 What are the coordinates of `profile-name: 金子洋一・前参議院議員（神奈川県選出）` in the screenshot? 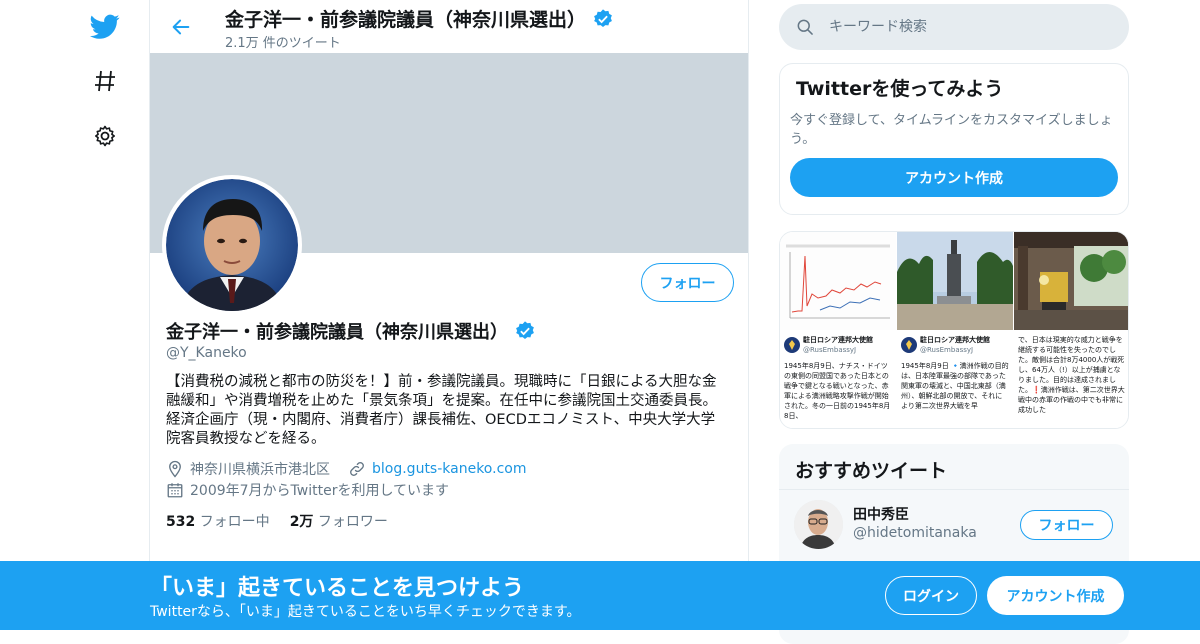 It's located at (351, 331).